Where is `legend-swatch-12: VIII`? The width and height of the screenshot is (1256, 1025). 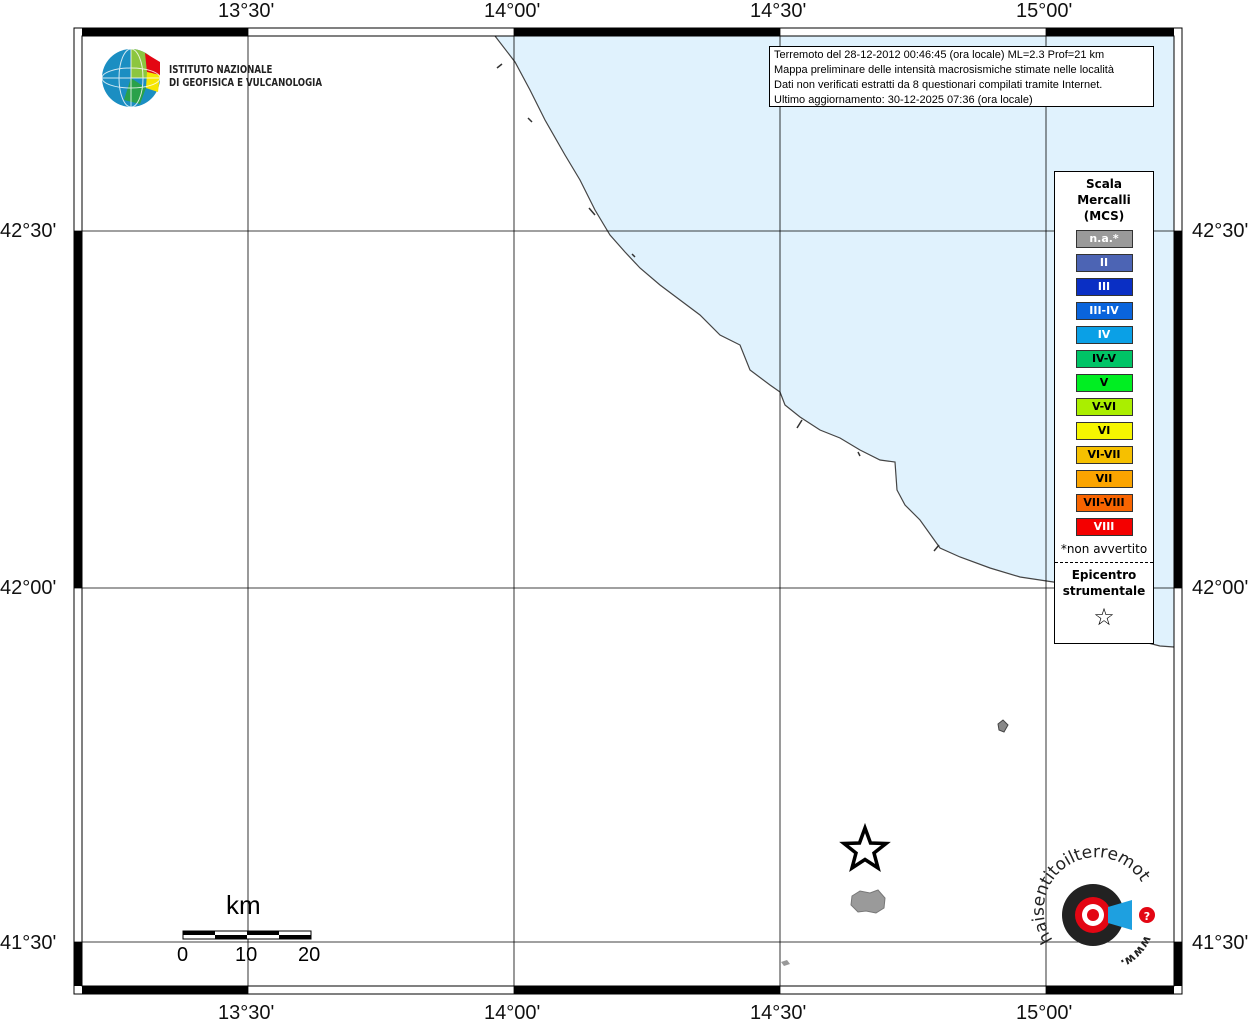
legend-swatch-12: VIII is located at coordinates (1104, 527).